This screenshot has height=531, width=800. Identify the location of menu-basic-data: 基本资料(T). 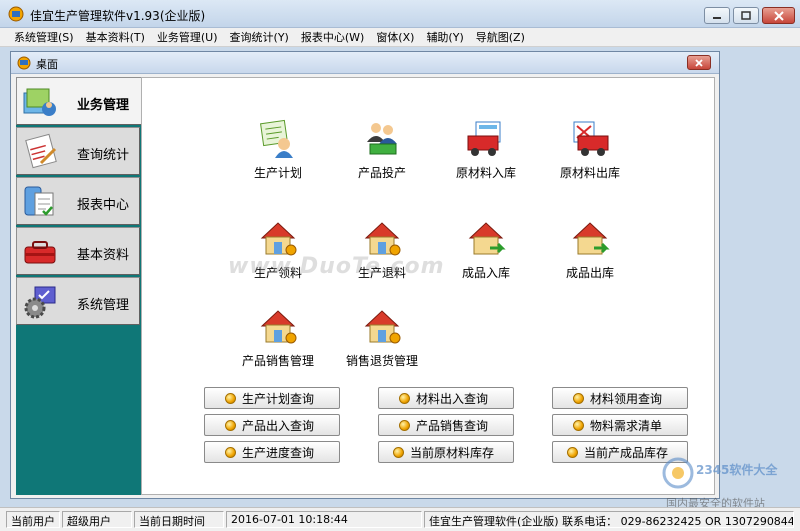
(115, 37).